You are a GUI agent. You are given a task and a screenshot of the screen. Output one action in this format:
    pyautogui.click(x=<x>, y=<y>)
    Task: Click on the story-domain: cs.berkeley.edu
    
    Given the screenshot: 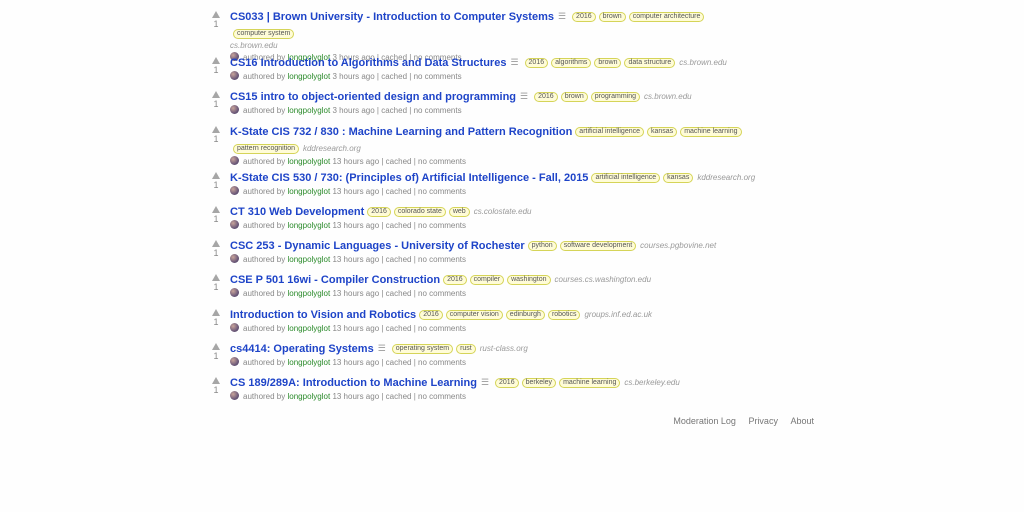 What is the action you would take?
    pyautogui.click(x=651, y=382)
    